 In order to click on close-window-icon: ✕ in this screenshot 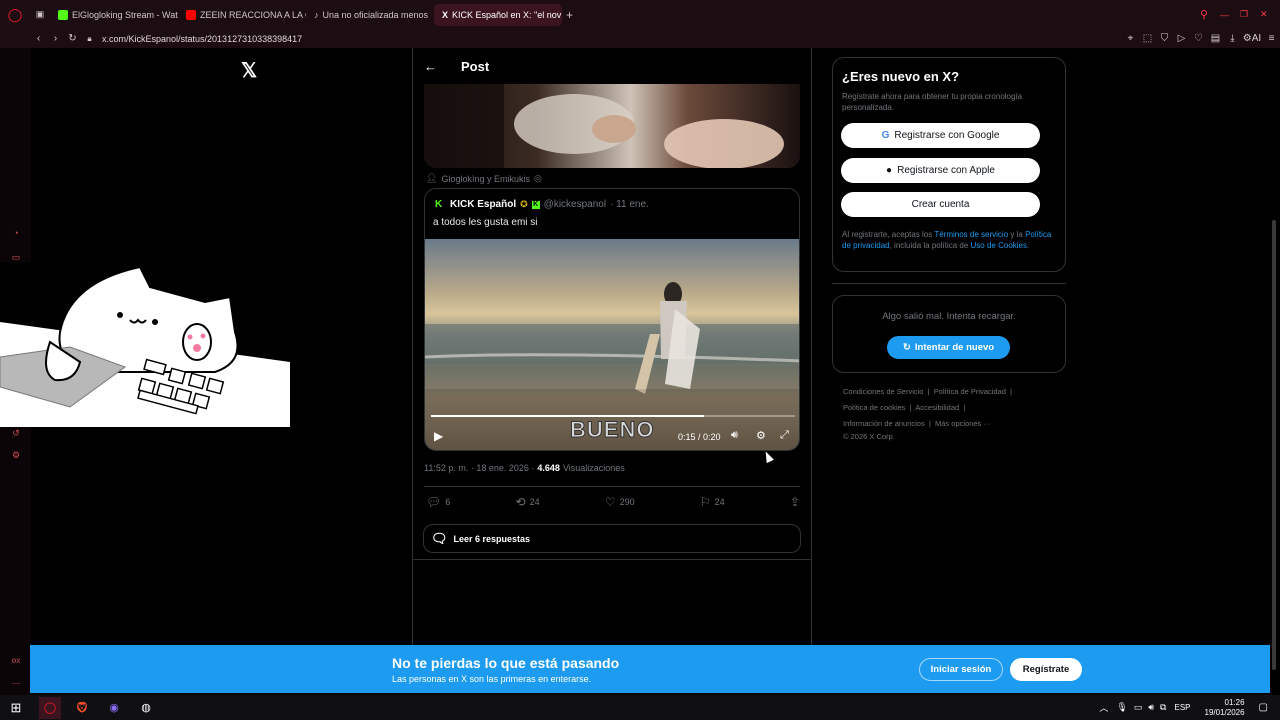, I will do `click(1270, 14)`.